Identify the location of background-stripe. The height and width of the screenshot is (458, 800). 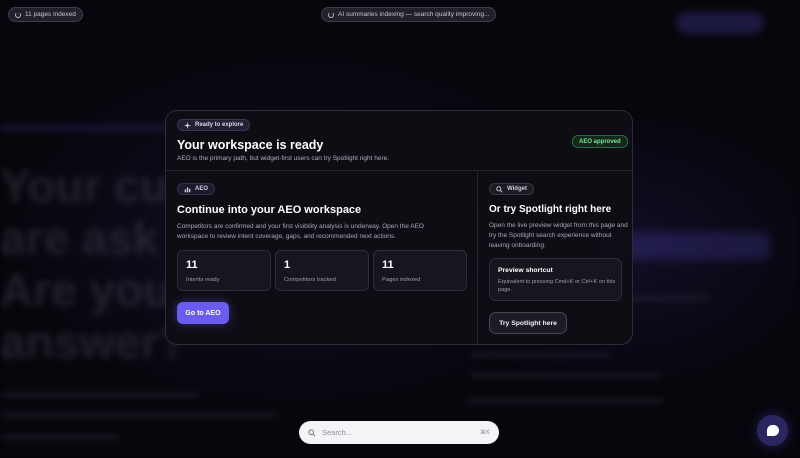
(85, 128).